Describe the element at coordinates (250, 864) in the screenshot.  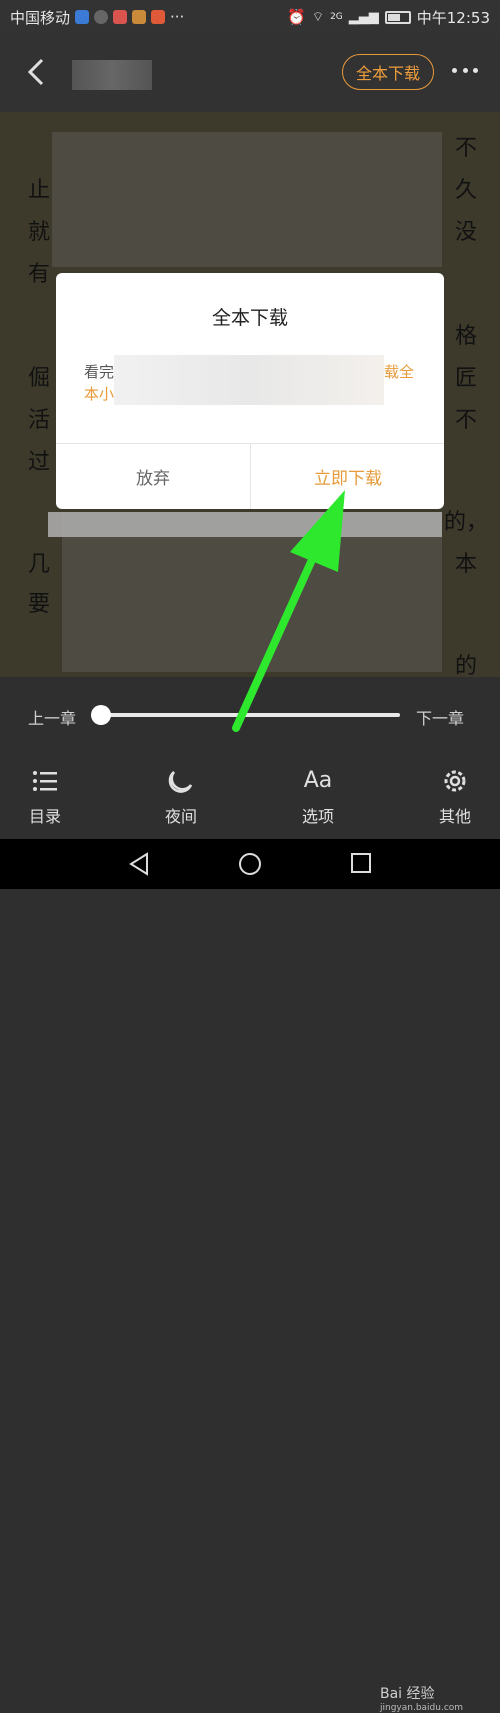
I see `home-circle-icon` at that location.